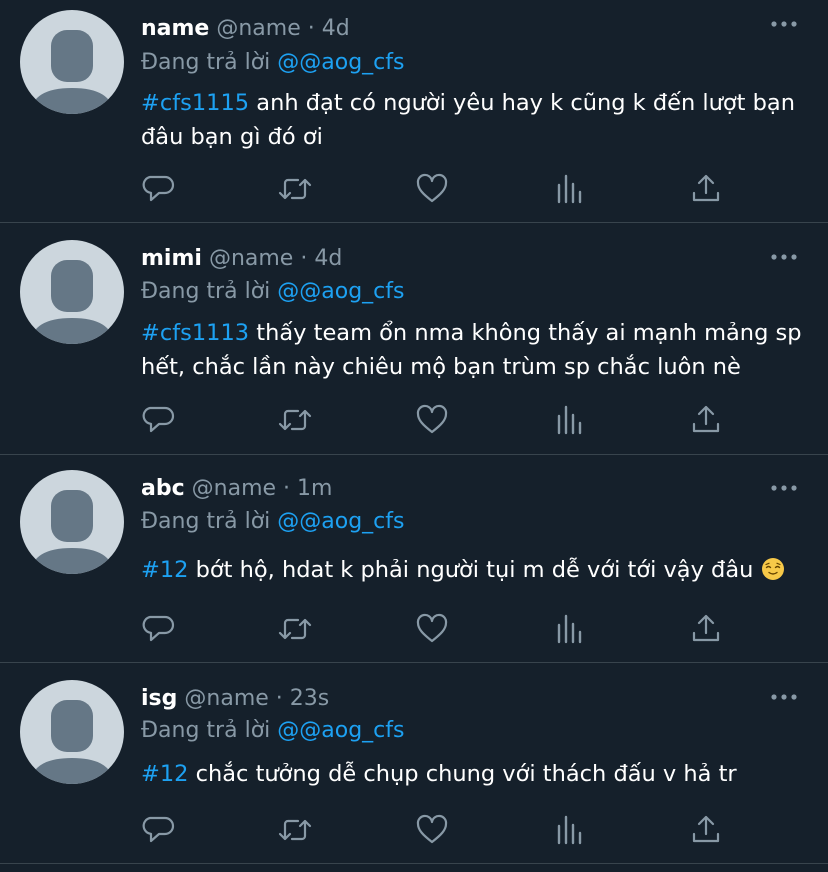 The image size is (828, 872). I want to click on timestamp: 1m, so click(314, 488).